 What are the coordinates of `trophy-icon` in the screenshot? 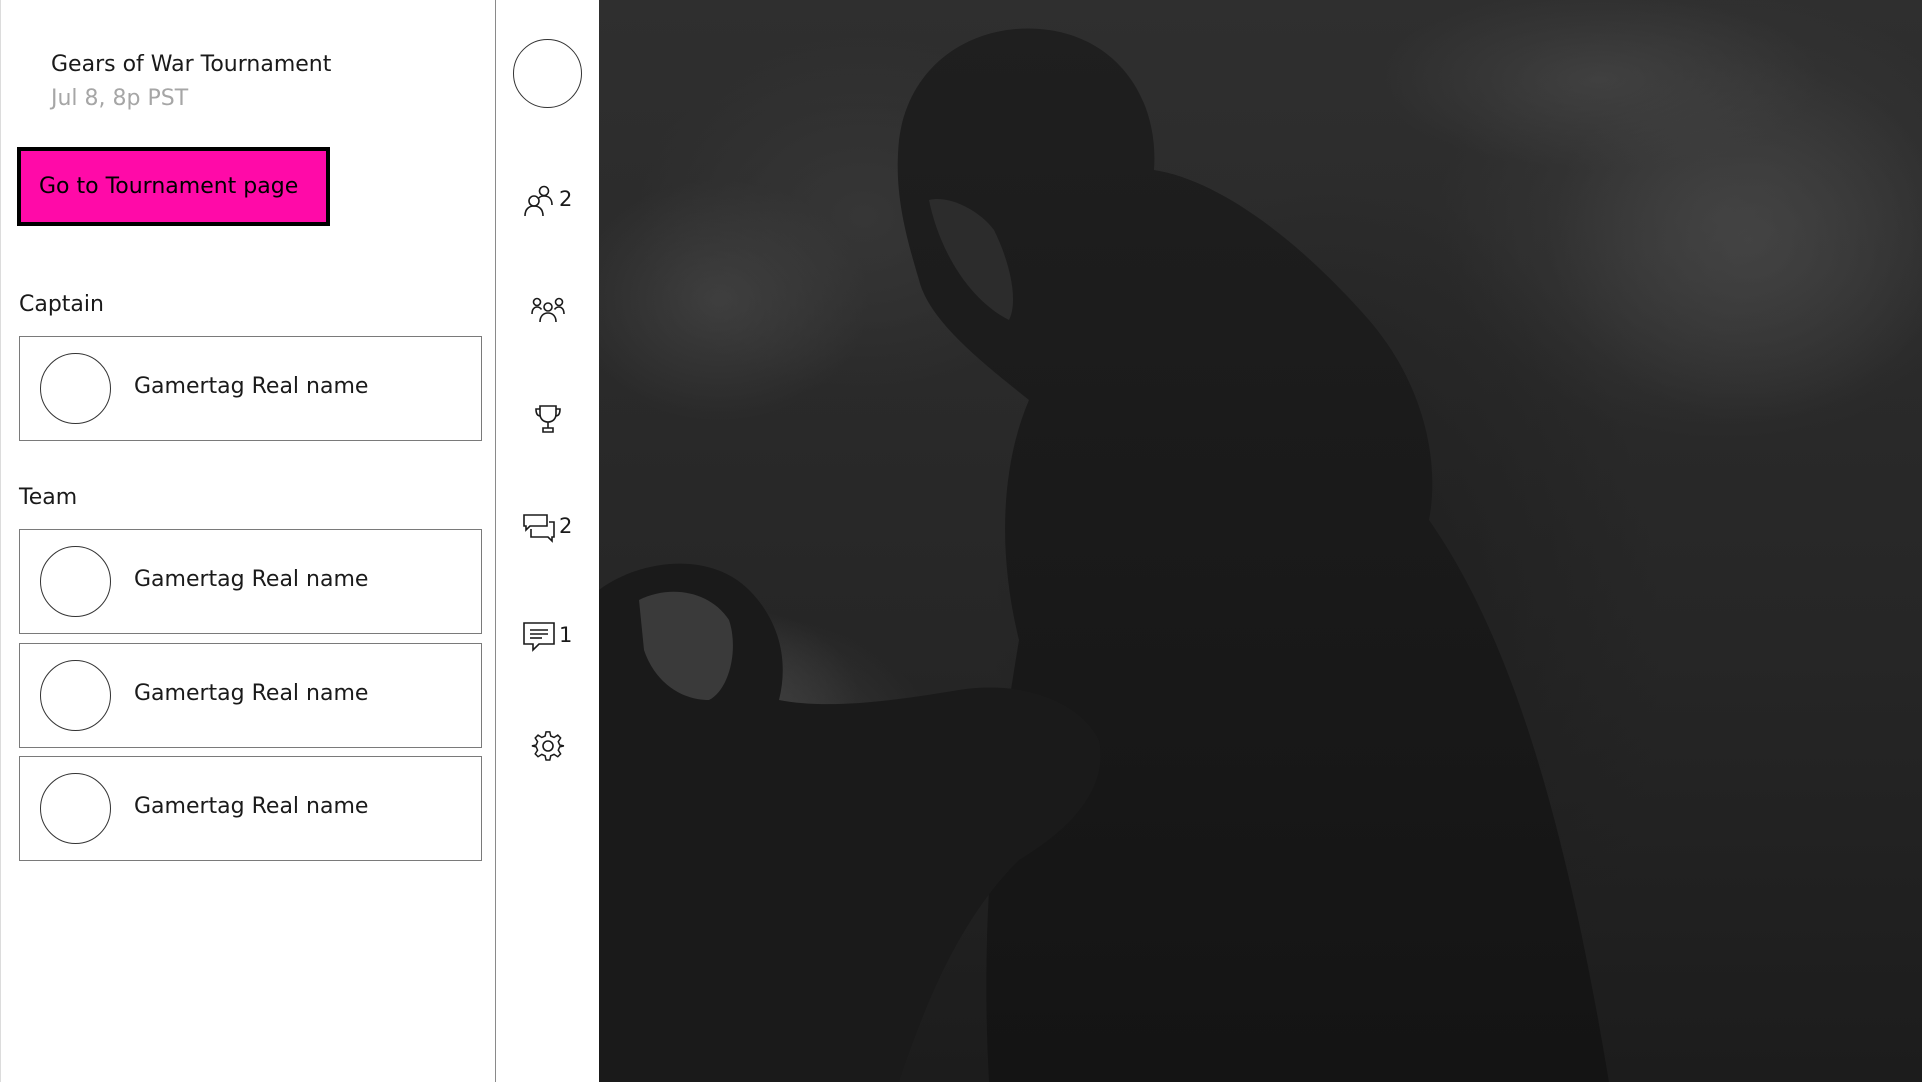 It's located at (548, 419).